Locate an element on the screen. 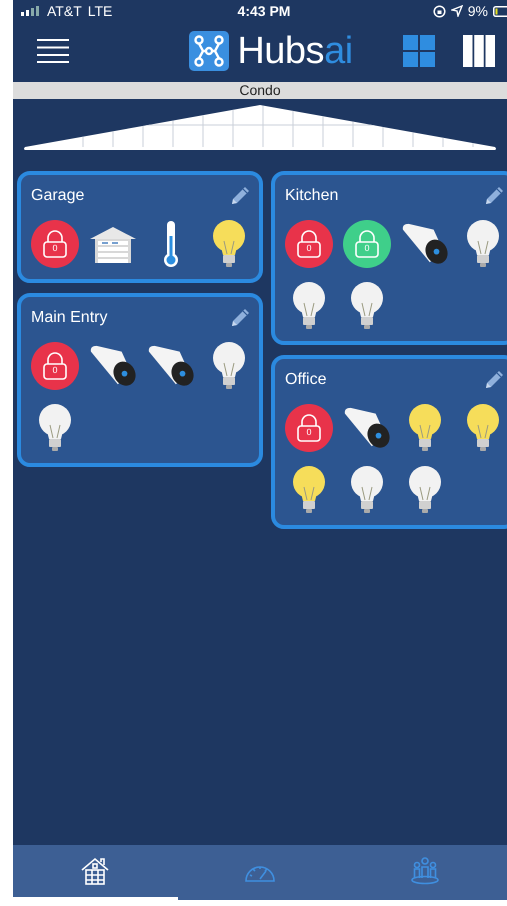 The image size is (507, 906). clock-text: 4:43 PM is located at coordinates (264, 11).